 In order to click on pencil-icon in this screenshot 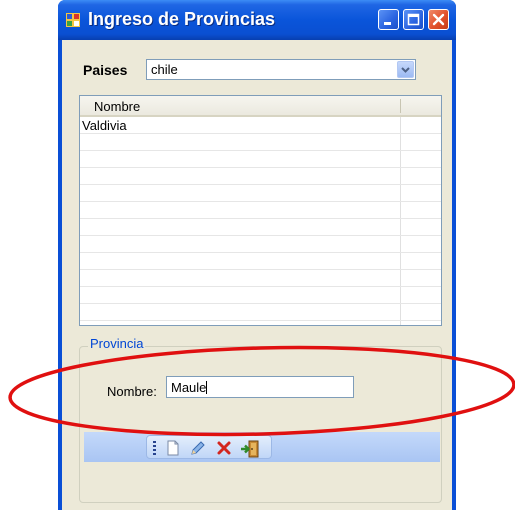, I will do `click(198, 448)`.